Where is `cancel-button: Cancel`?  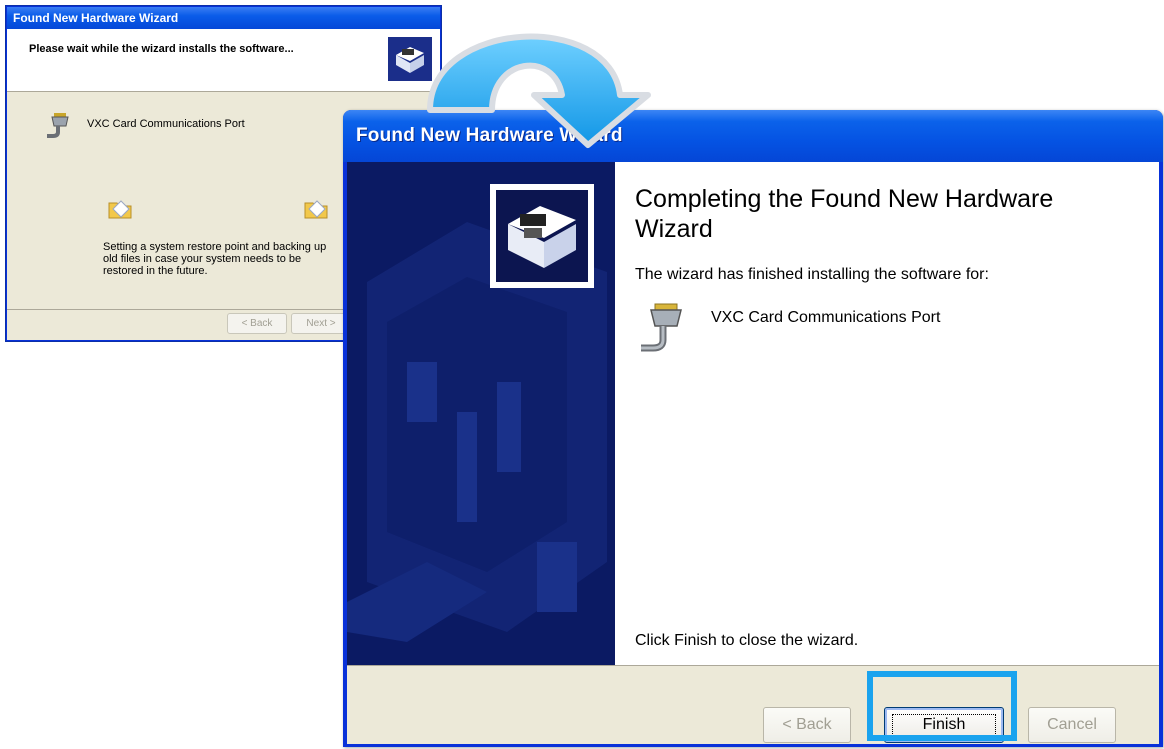
cancel-button: Cancel is located at coordinates (1072, 725).